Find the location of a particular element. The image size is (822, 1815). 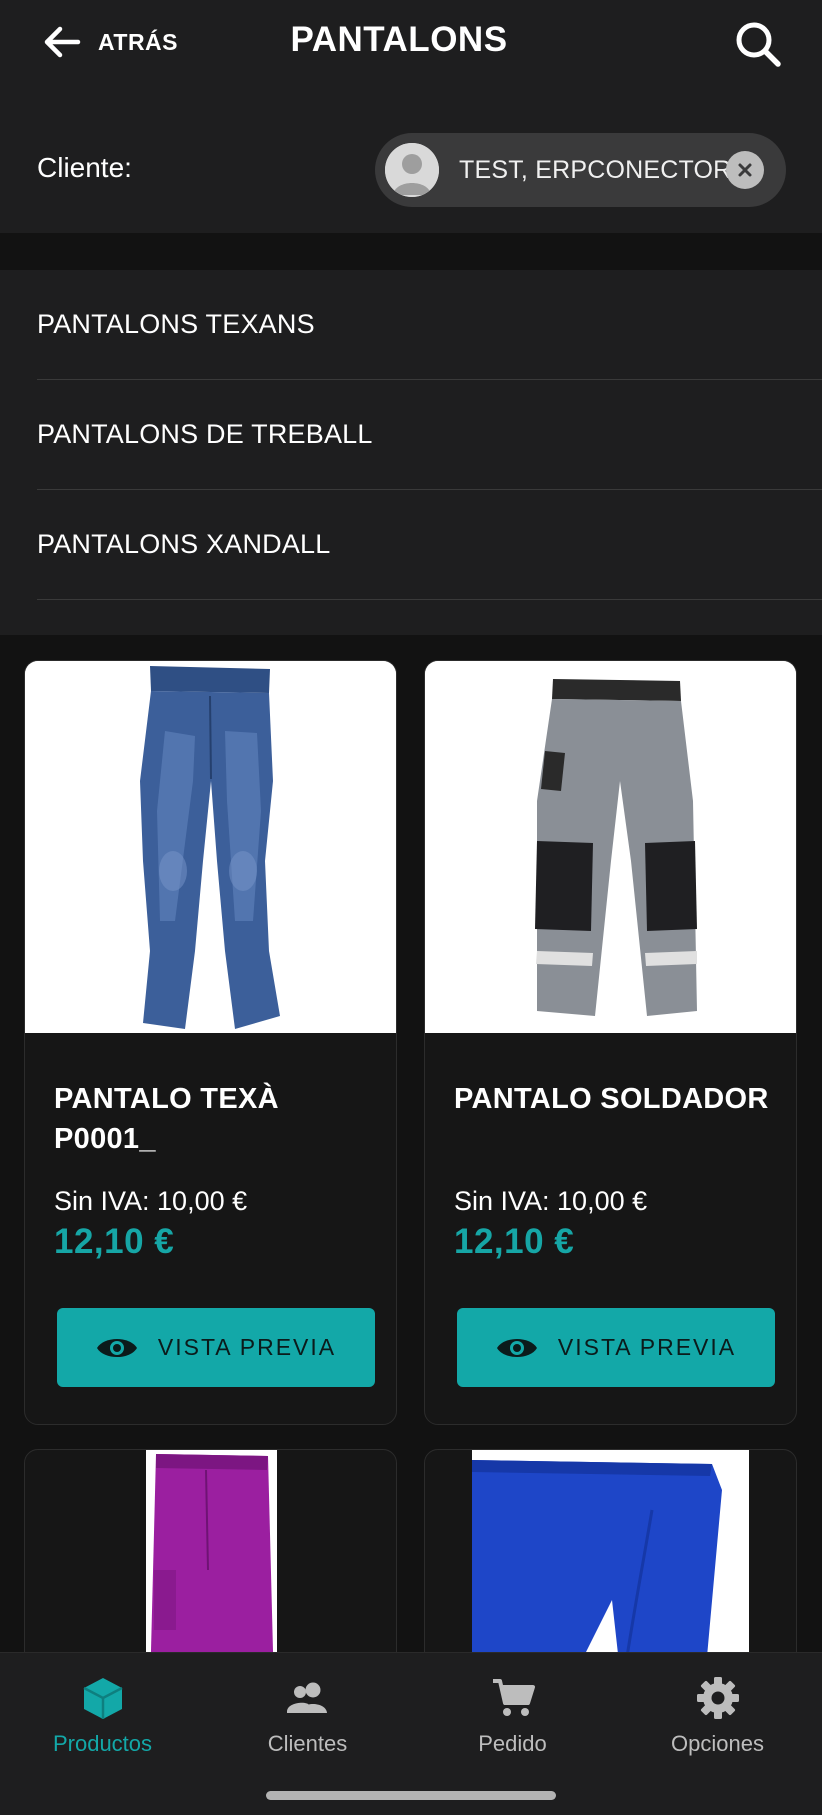

user-avatar-icon is located at coordinates (412, 170).